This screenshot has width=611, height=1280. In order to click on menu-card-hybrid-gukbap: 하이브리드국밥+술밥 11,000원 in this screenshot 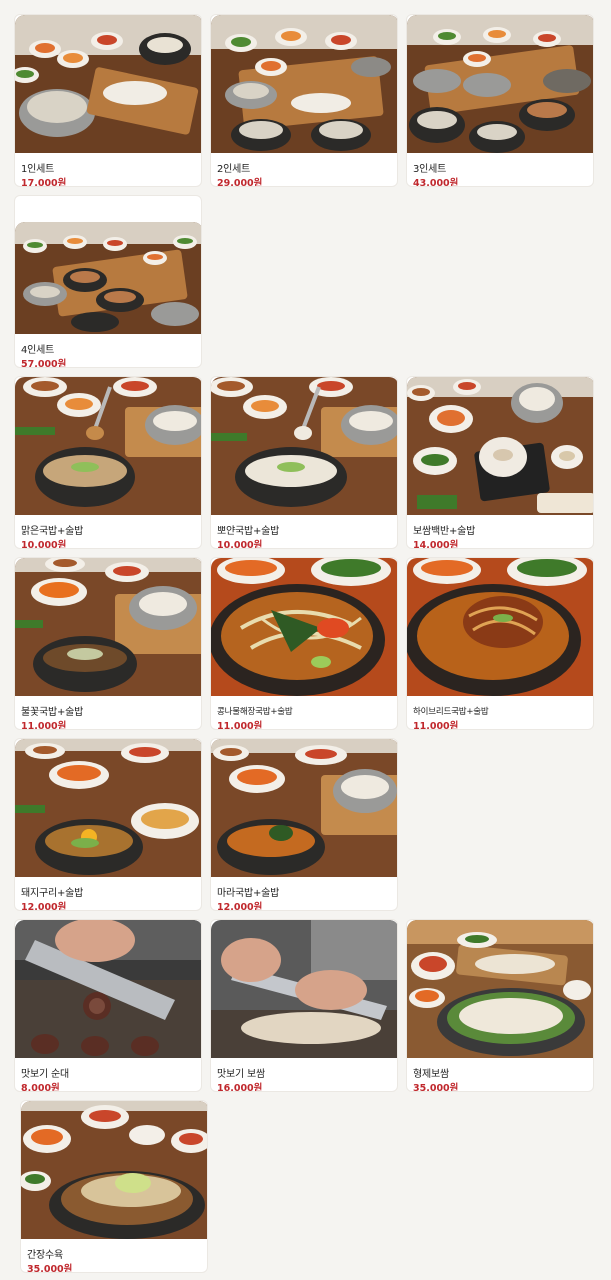, I will do `click(500, 643)`.